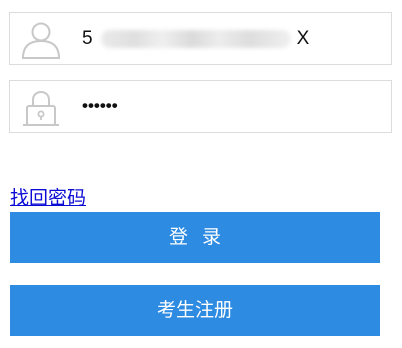 This screenshot has width=402, height=348. I want to click on username-redacted-mask, so click(195, 38).